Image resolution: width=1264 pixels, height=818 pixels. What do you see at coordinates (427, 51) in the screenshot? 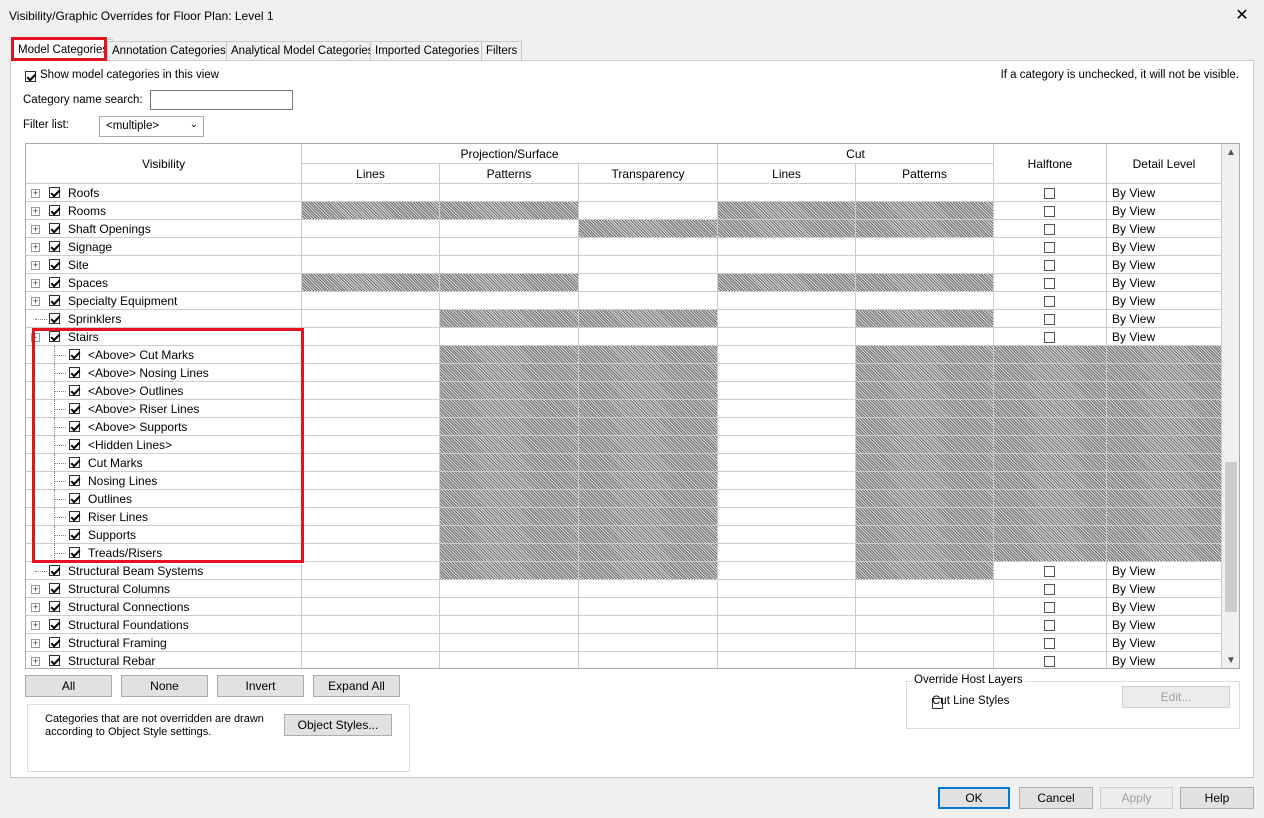
I see `tab-imported-categories: Imported Categories` at bounding box center [427, 51].